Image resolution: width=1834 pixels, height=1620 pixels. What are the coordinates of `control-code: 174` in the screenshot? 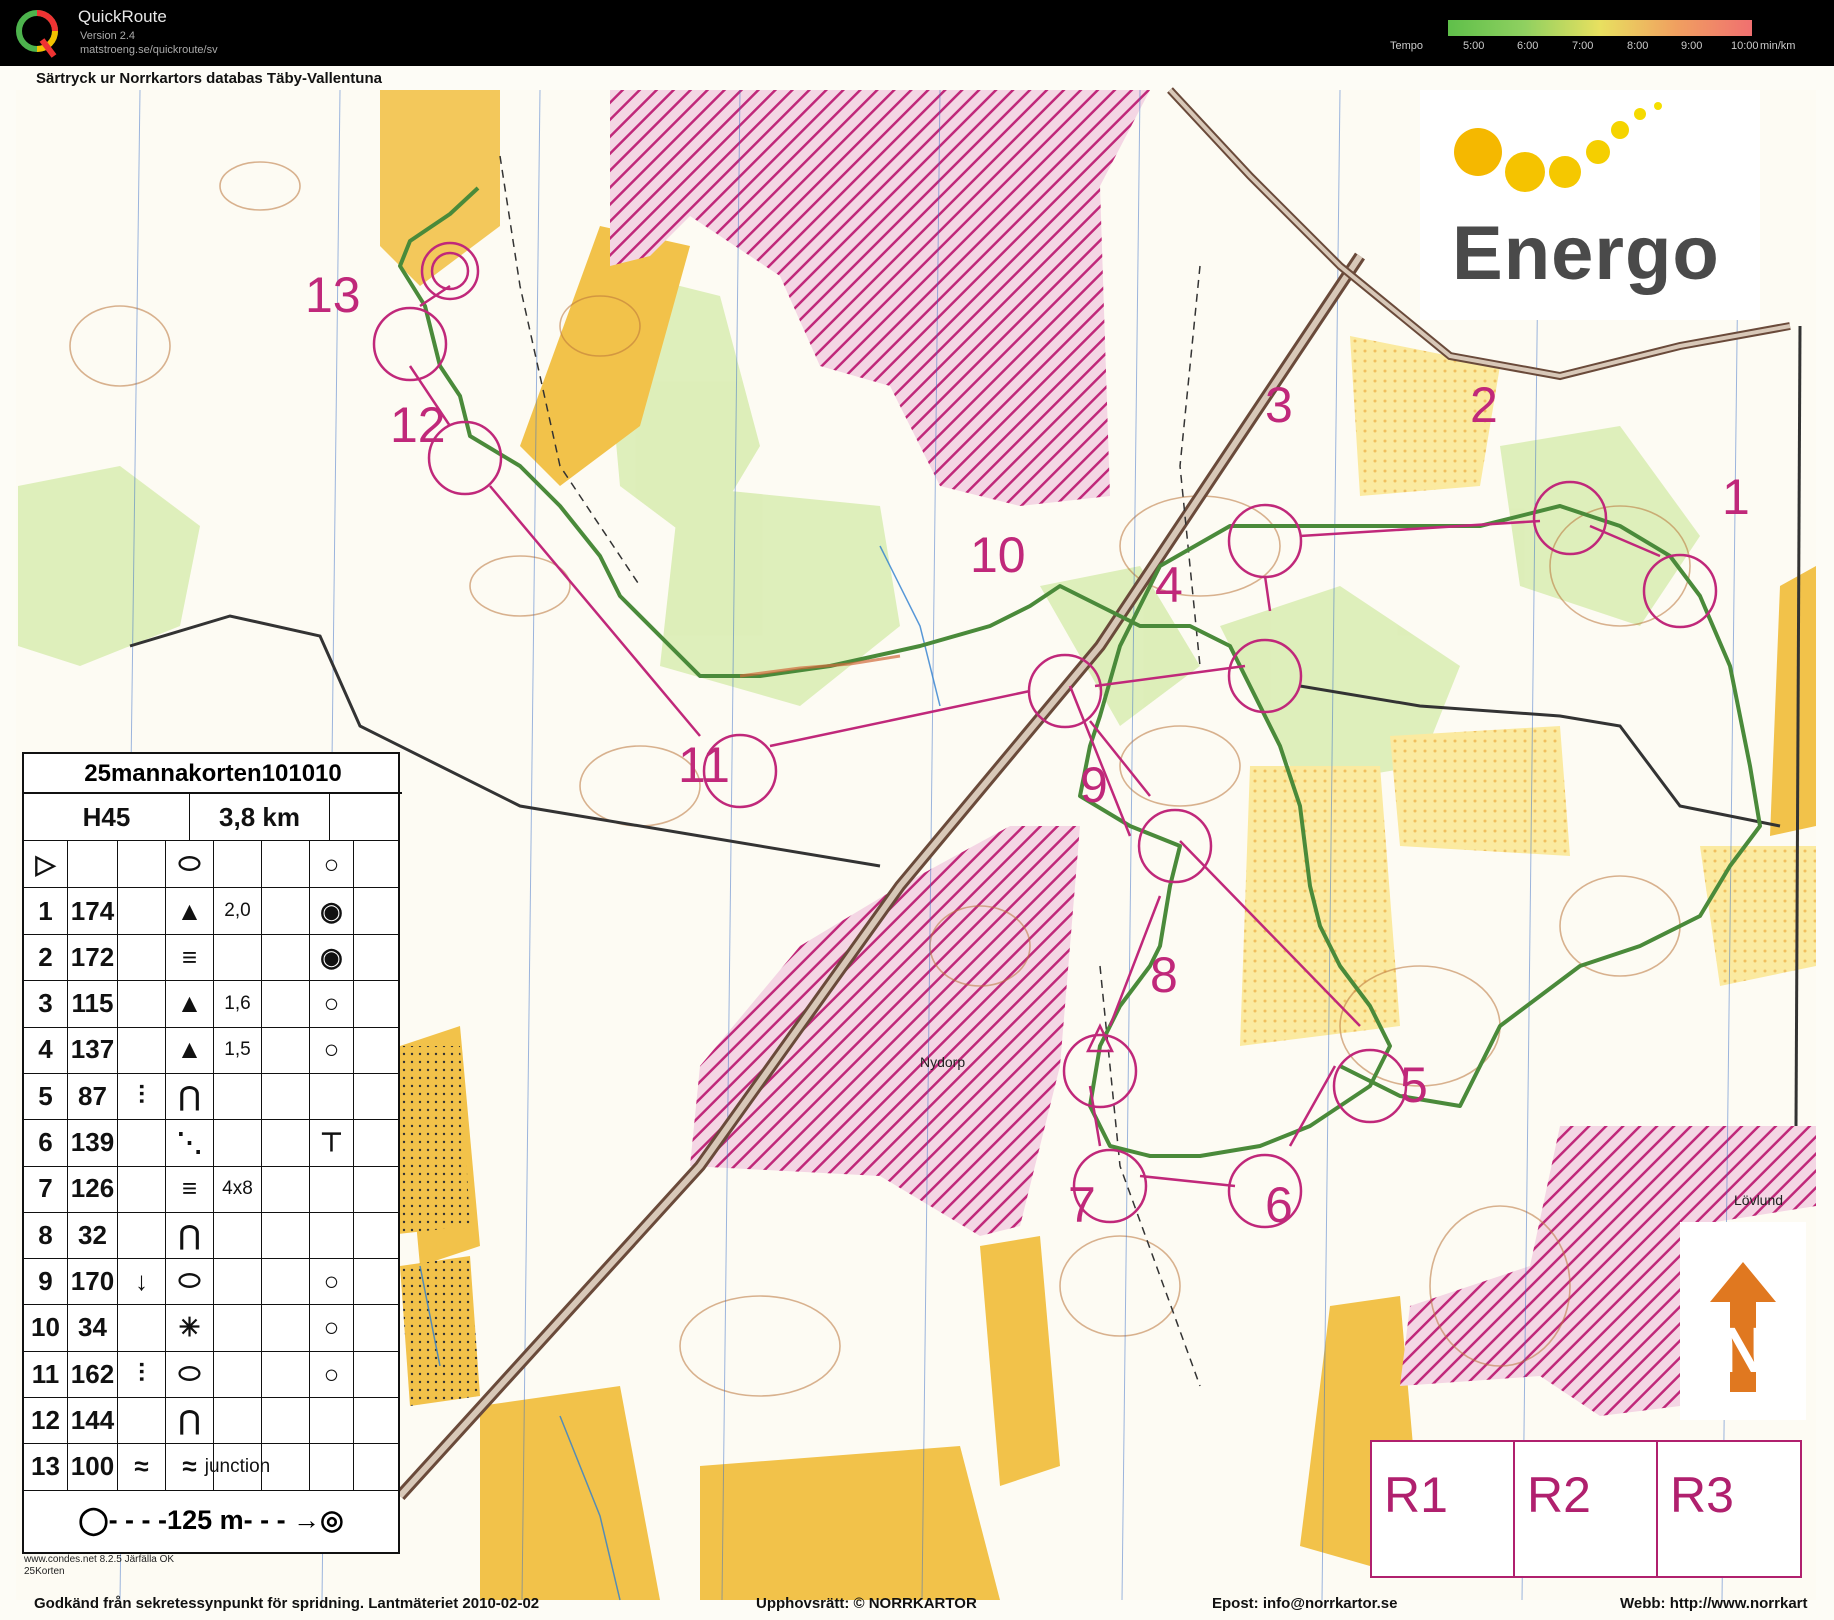 It's located at (93, 911).